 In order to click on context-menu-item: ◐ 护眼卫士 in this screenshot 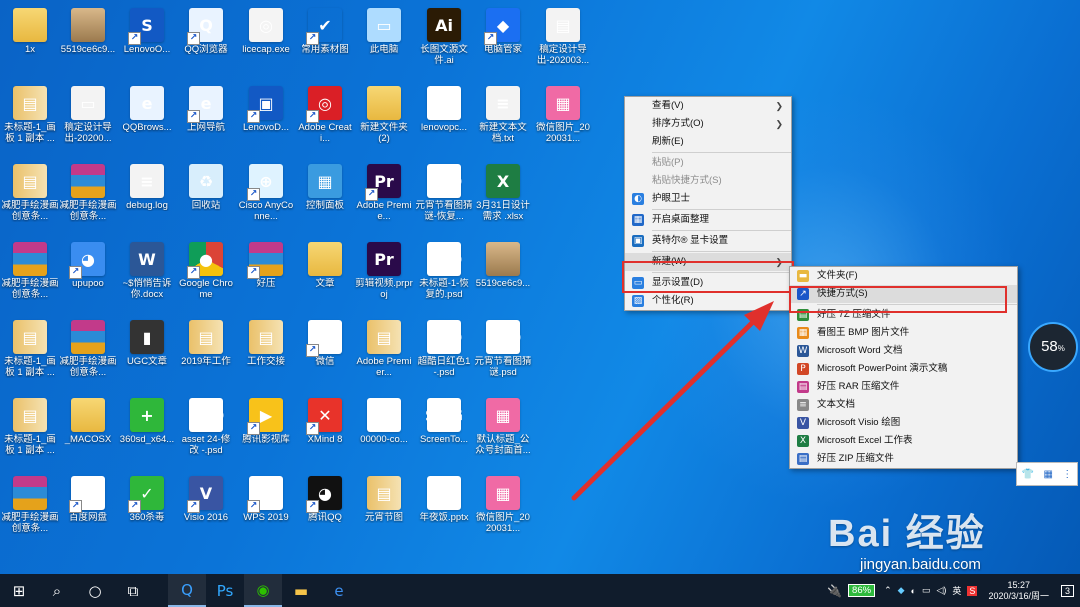, I will do `click(708, 199)`.